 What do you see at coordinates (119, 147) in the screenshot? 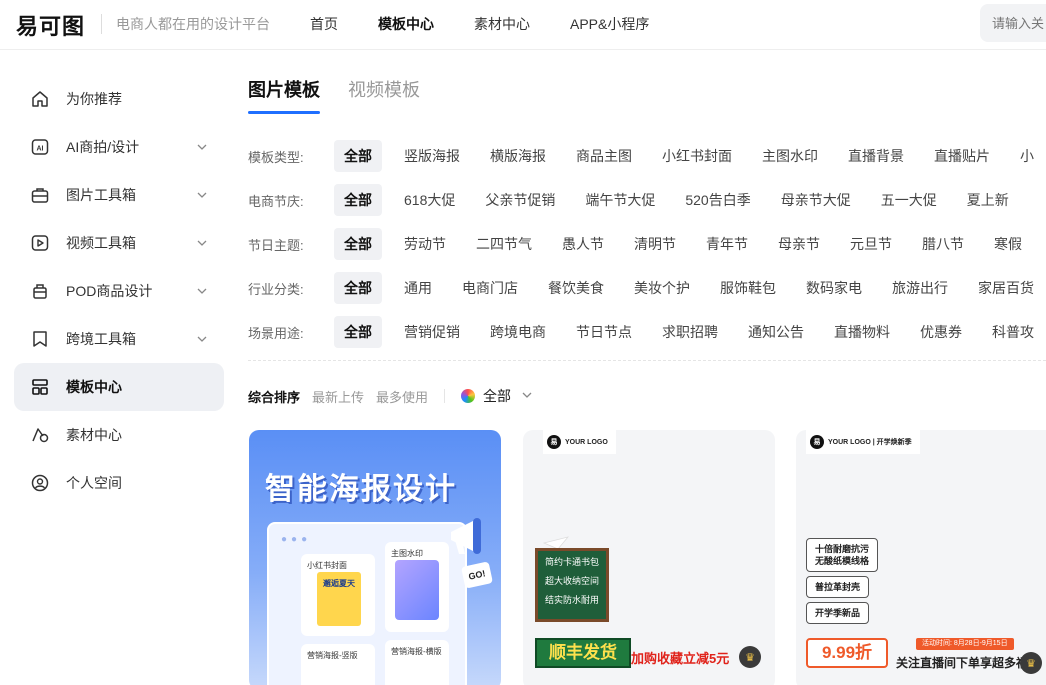
I see `sidebar-item-ai: AI AI商拍/设计` at bounding box center [119, 147].